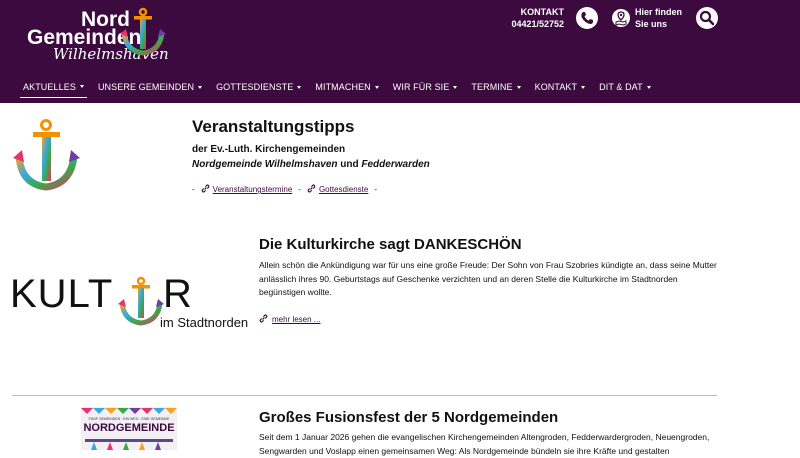  Describe the element at coordinates (542, 12) in the screenshot. I see `contact-label: KONTAKT` at that location.